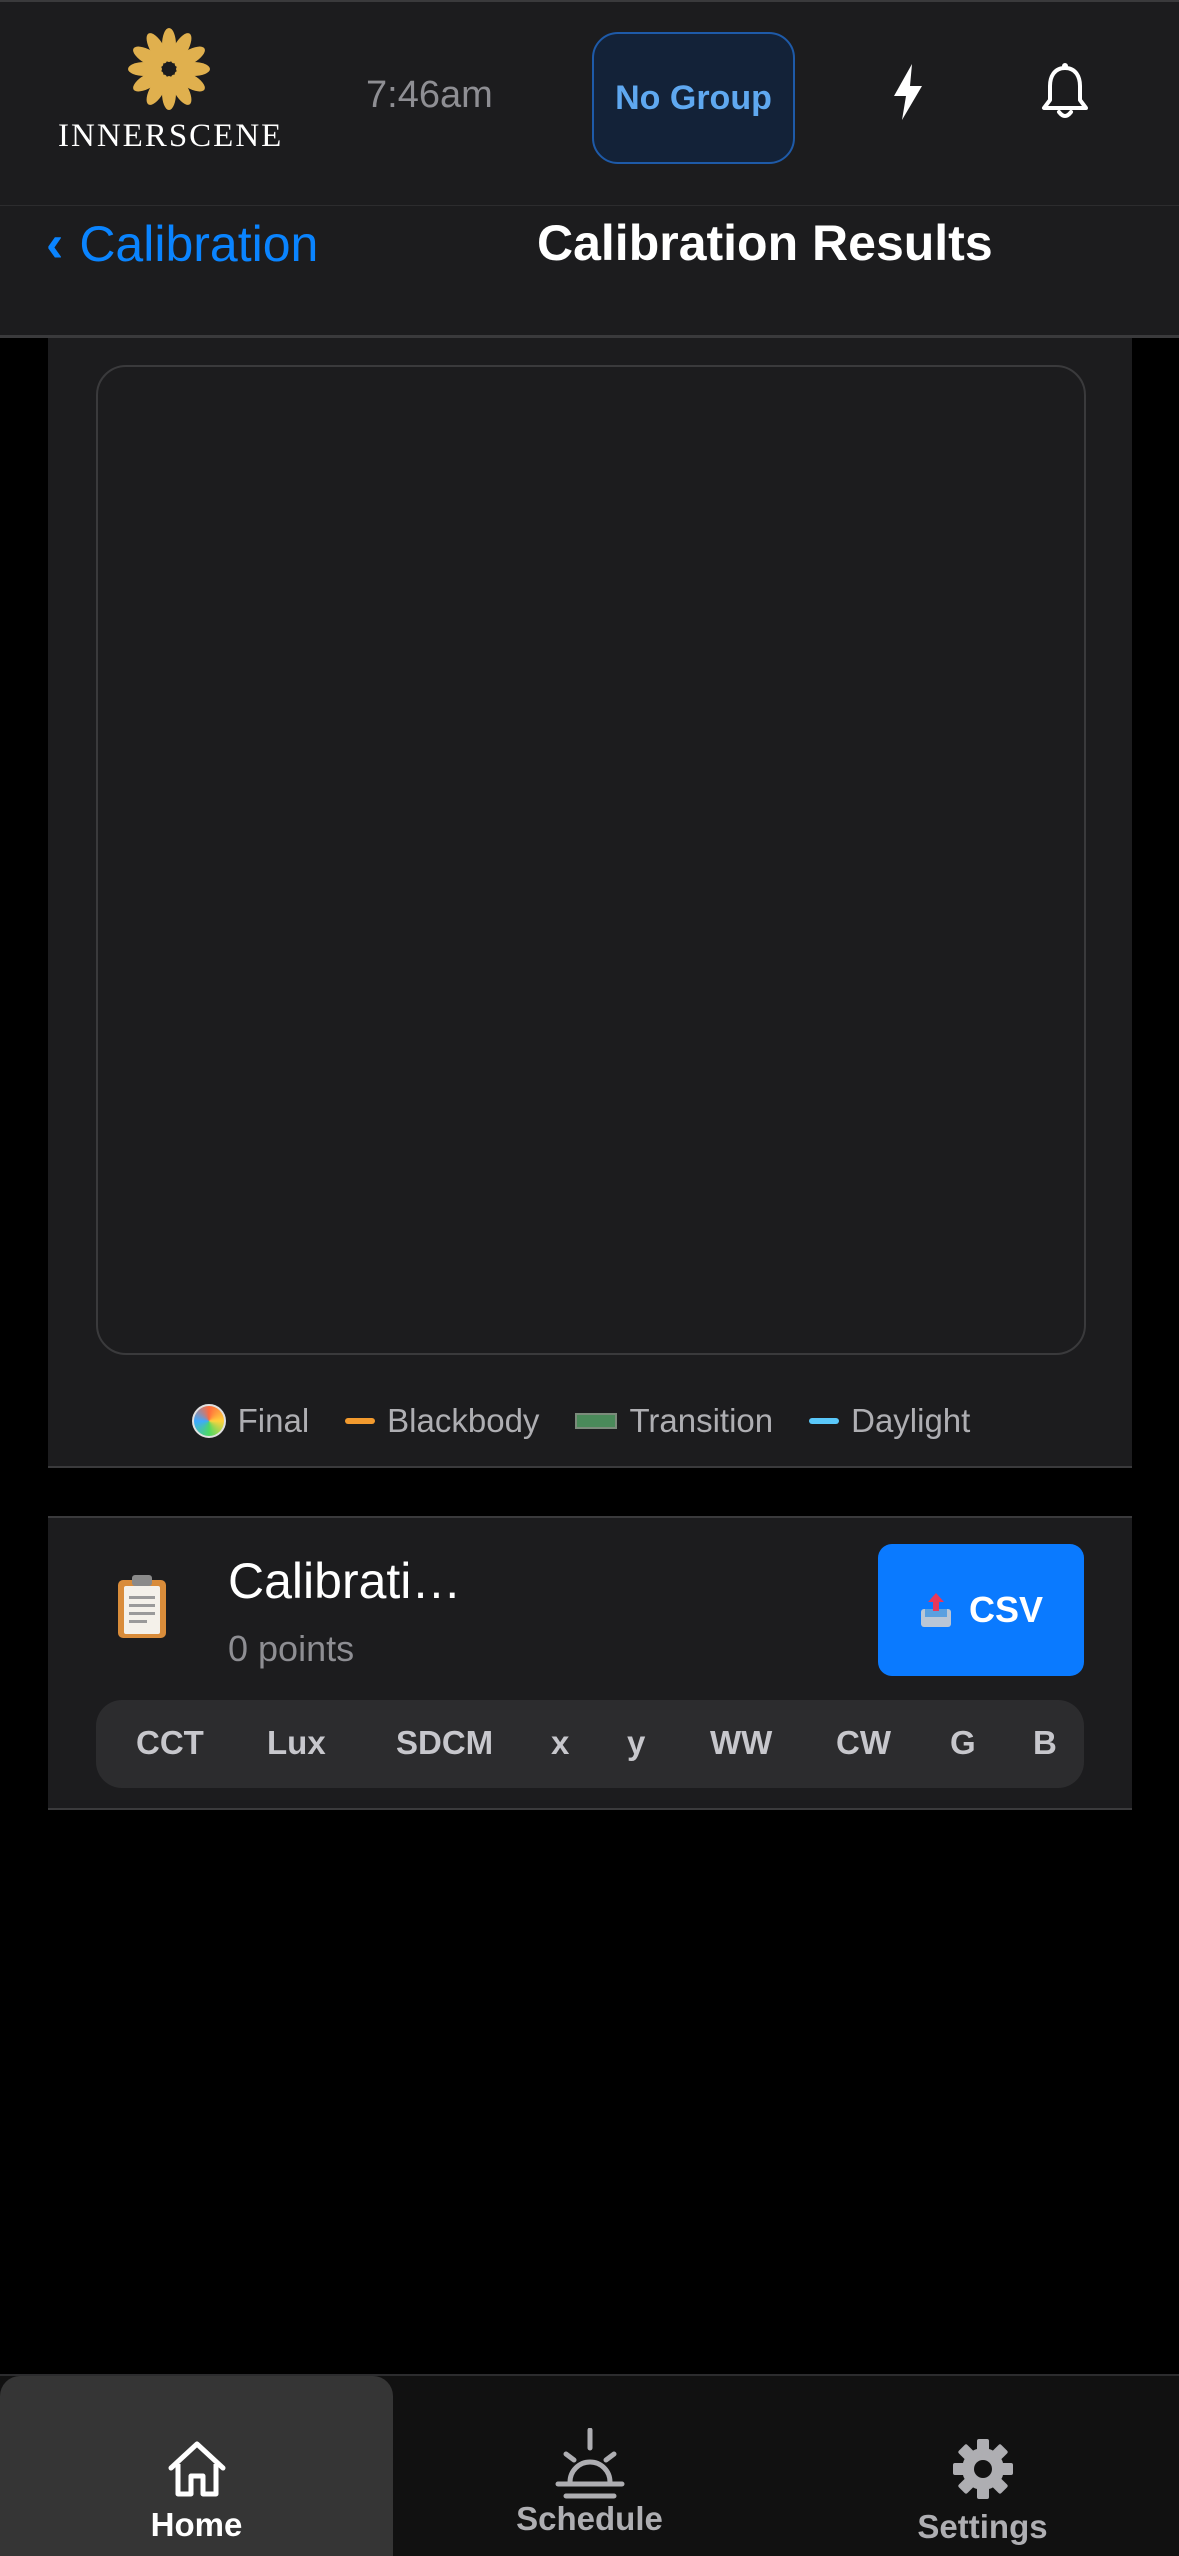  I want to click on legend-item-blackbody: Blackbody, so click(442, 1421).